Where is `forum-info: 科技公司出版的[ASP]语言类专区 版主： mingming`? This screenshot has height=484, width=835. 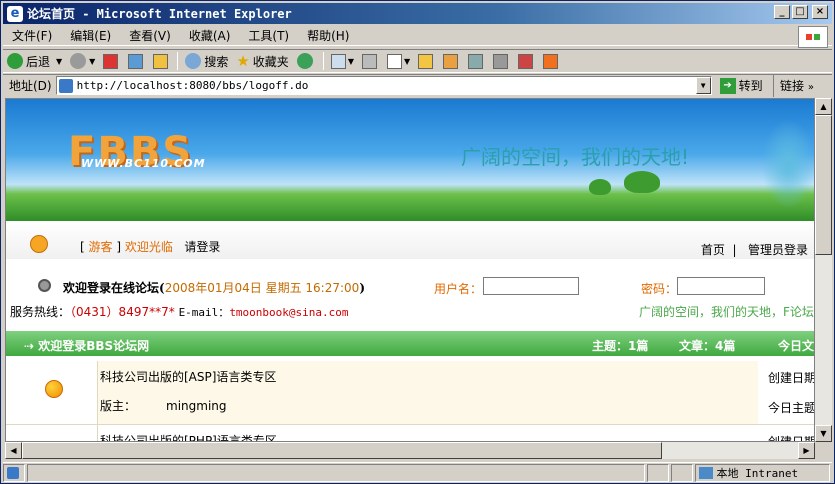
forum-info: 科技公司出版的[ASP]语言类专区 版主： mingming is located at coordinates (428, 392).